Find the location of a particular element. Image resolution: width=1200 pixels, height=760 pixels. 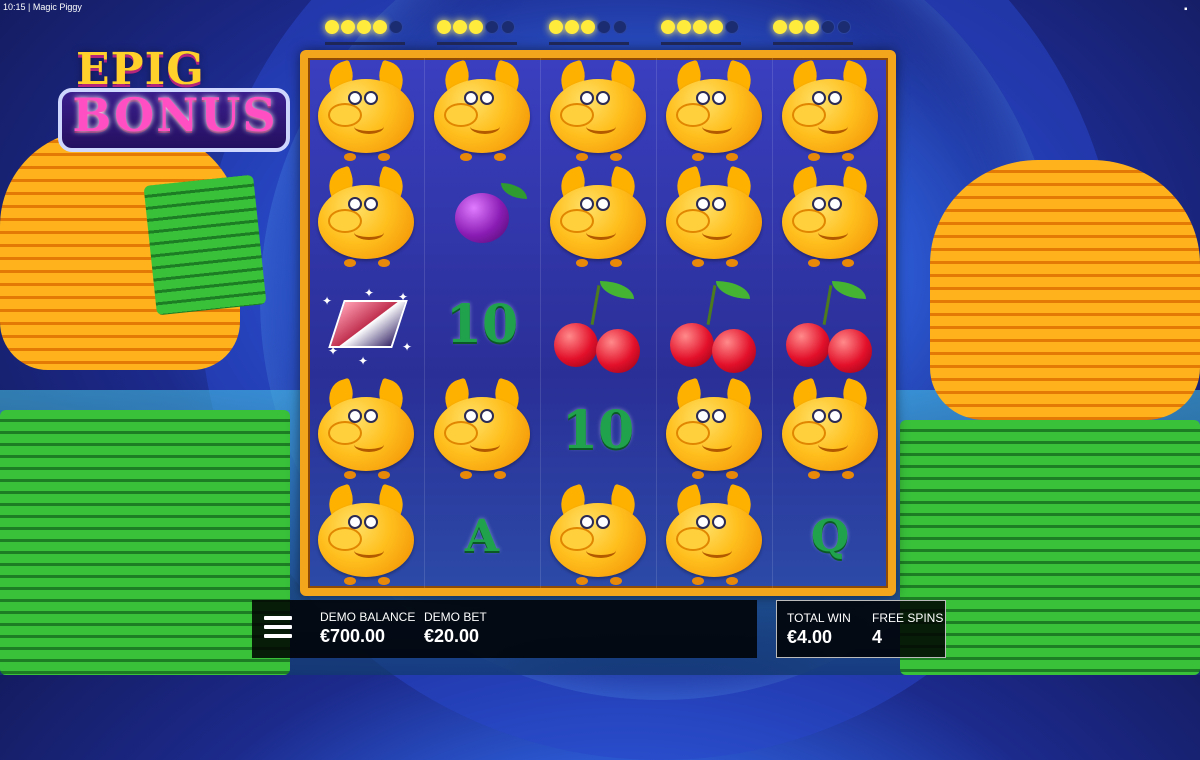

bet-label: DEMO BET is located at coordinates (455, 617).